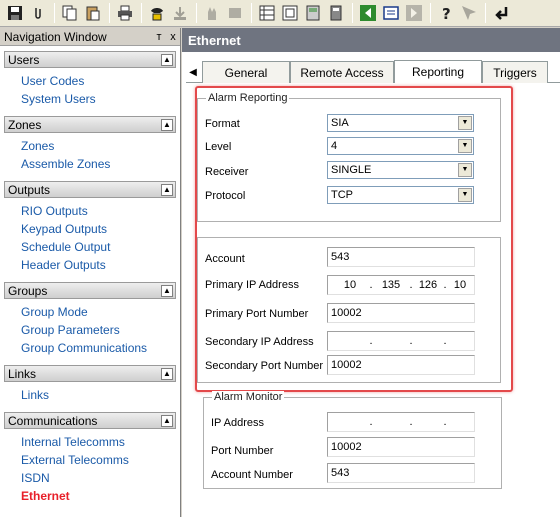  What do you see at coordinates (125, 13) in the screenshot?
I see `print-icon` at bounding box center [125, 13].